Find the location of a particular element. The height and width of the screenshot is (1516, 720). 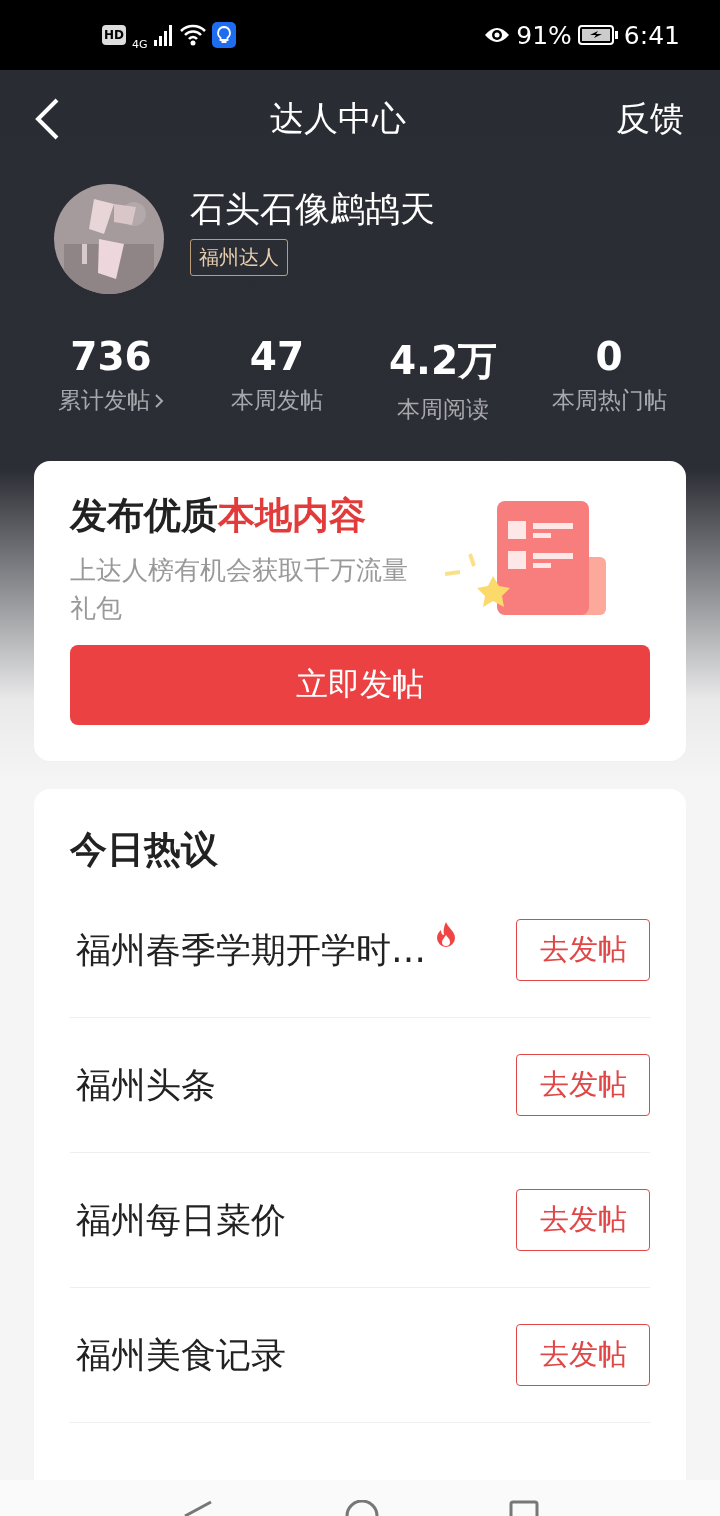

stat-label: 本周热门帖 is located at coordinates (609, 400).